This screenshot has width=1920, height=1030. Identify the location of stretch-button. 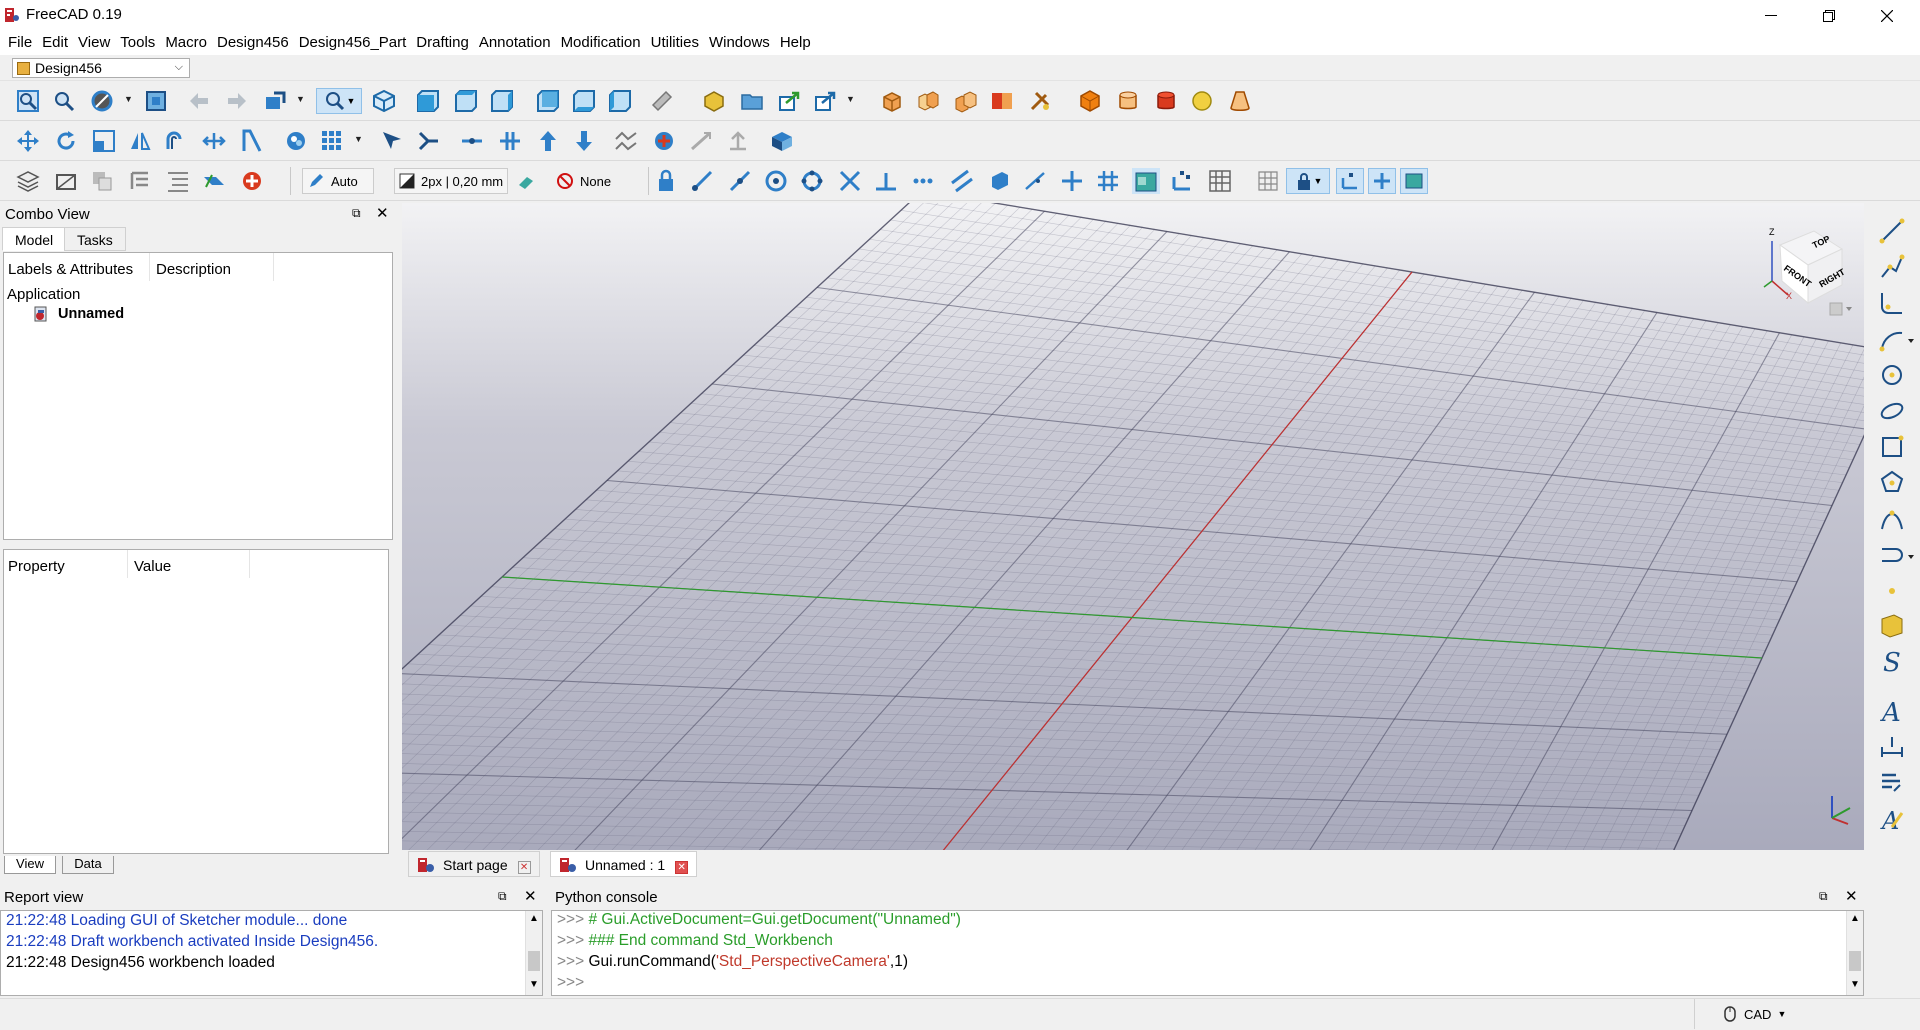
(214, 141).